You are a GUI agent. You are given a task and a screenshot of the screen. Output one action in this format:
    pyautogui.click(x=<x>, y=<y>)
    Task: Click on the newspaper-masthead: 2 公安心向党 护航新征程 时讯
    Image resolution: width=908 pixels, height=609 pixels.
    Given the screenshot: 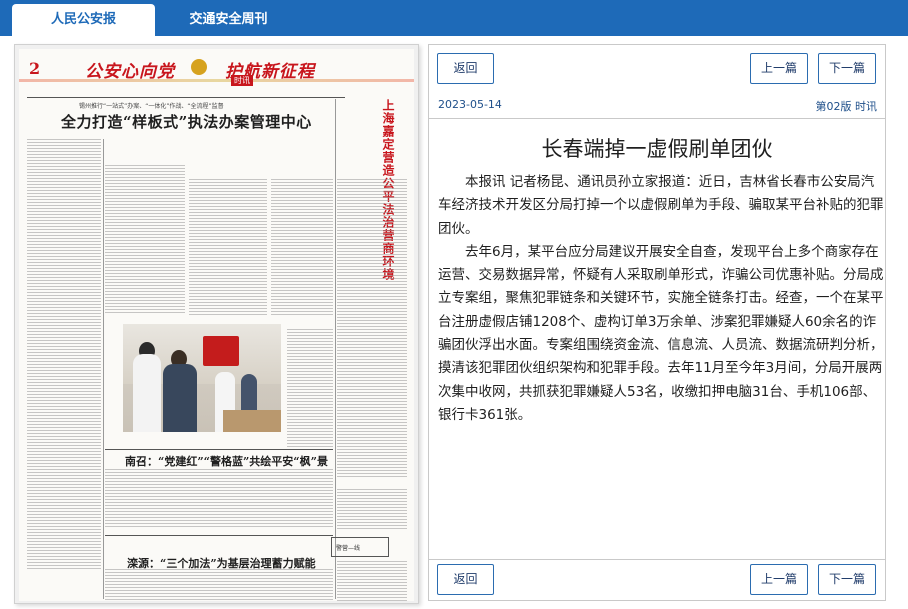 What is the action you would take?
    pyautogui.click(x=216, y=70)
    